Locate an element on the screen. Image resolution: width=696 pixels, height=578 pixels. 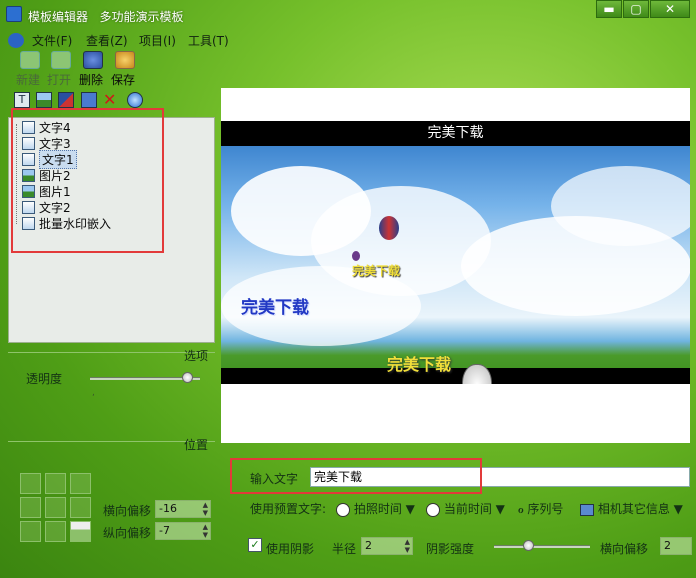
maximize-icon: ▢ is located at coordinates (636, 9).